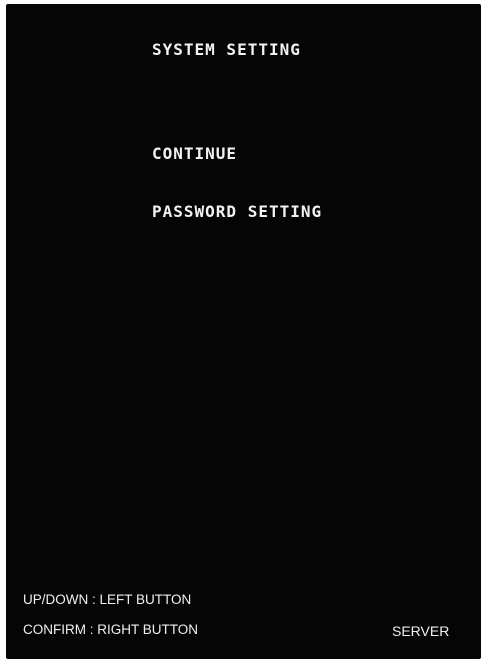 Image resolution: width=488 pixels, height=665 pixels. Describe the element at coordinates (110, 629) in the screenshot. I see `confirm-hint: CONFIRM : RIGHT BUTTON` at that location.